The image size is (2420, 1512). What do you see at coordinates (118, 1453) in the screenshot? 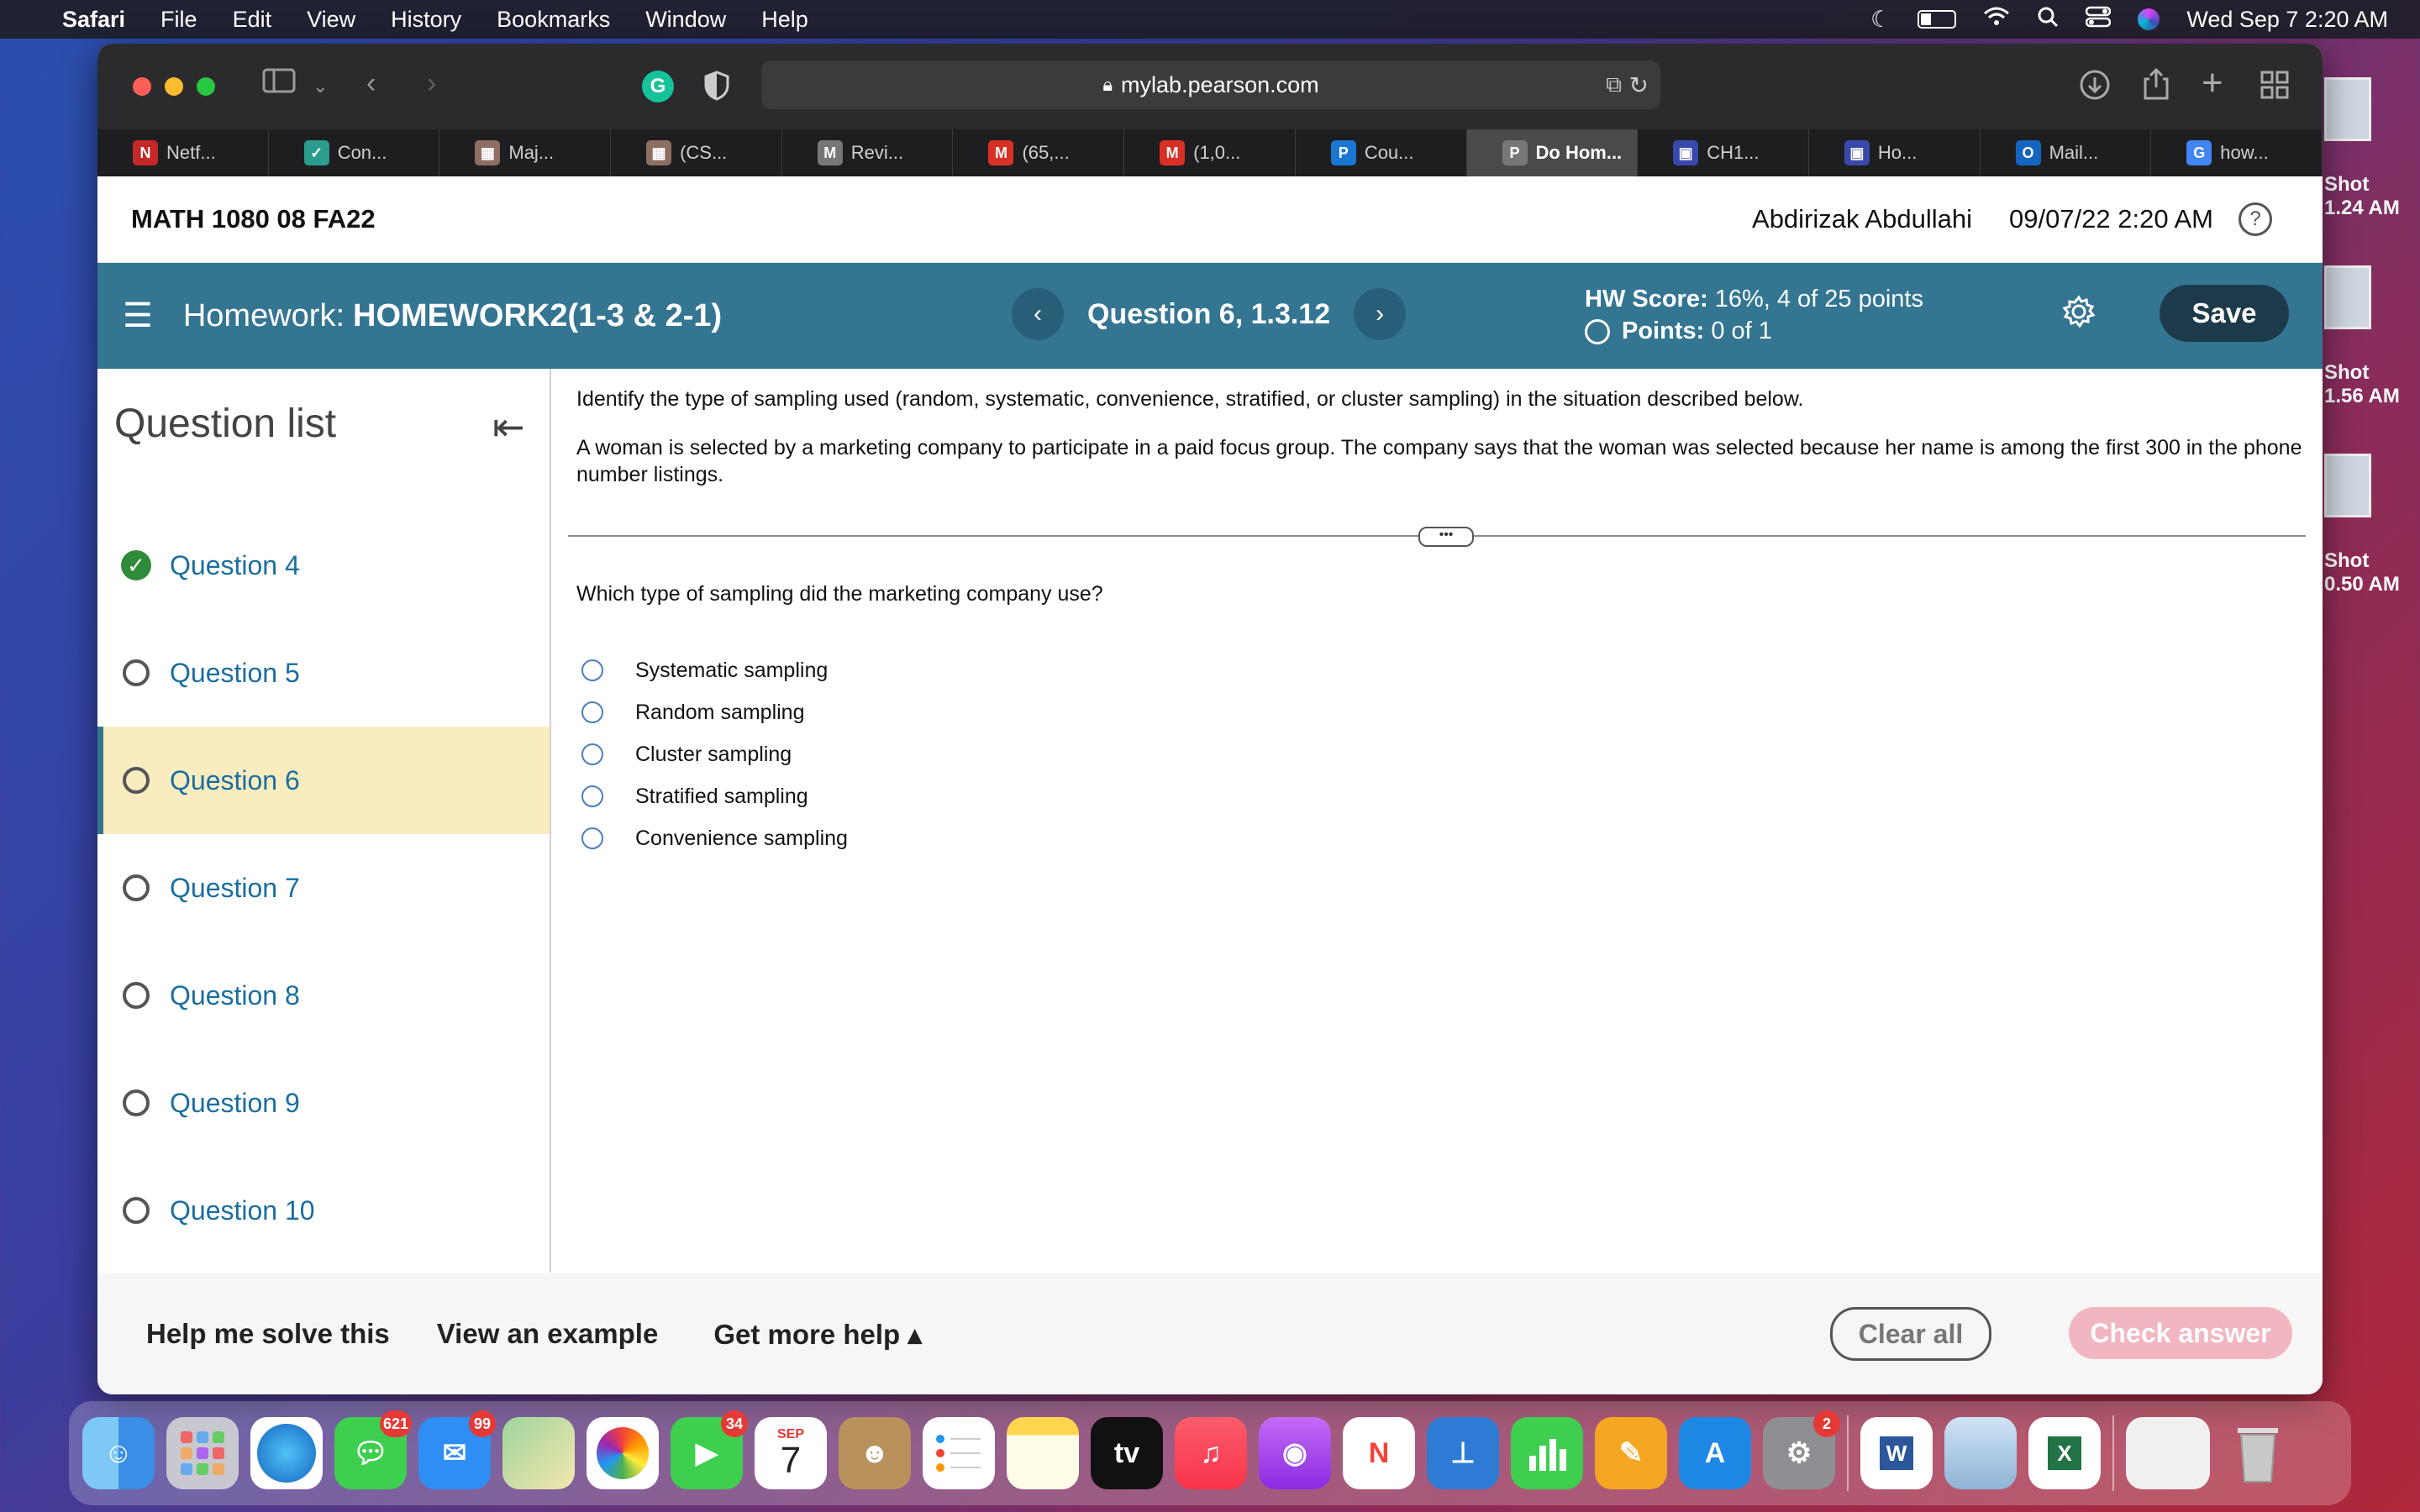
I see `finder-icon: ☺` at bounding box center [118, 1453].